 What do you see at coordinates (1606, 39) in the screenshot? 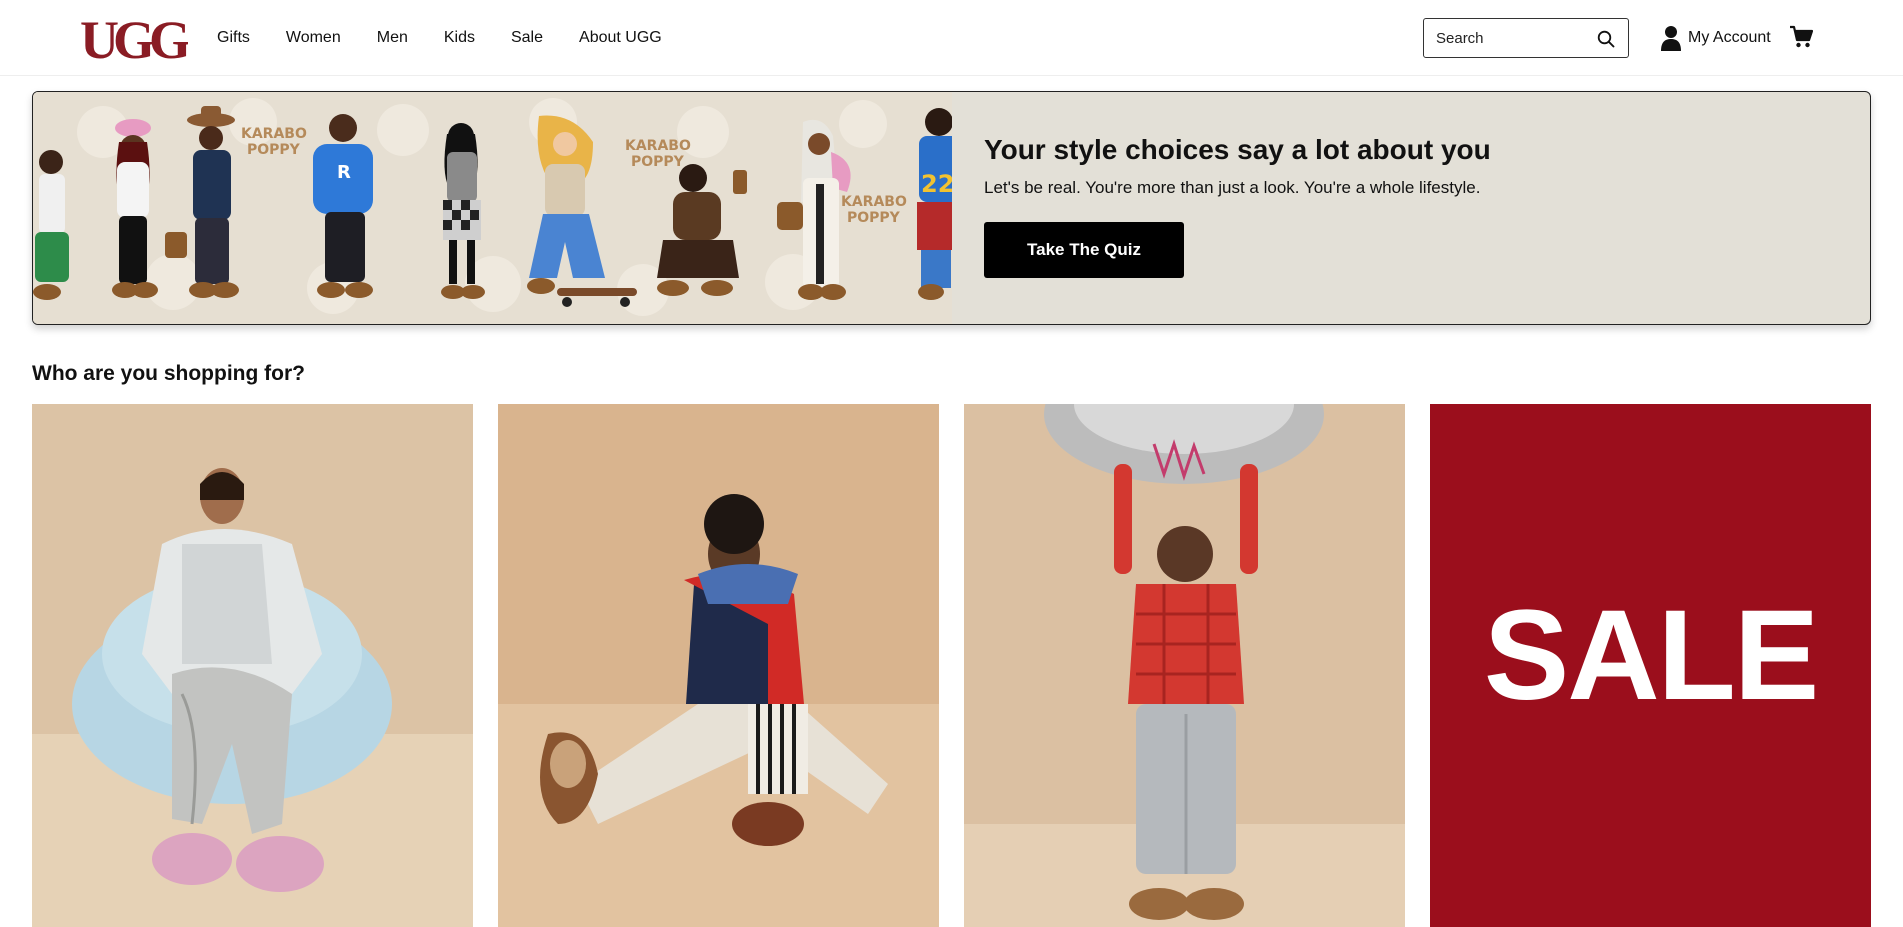
I see `search-icon` at bounding box center [1606, 39].